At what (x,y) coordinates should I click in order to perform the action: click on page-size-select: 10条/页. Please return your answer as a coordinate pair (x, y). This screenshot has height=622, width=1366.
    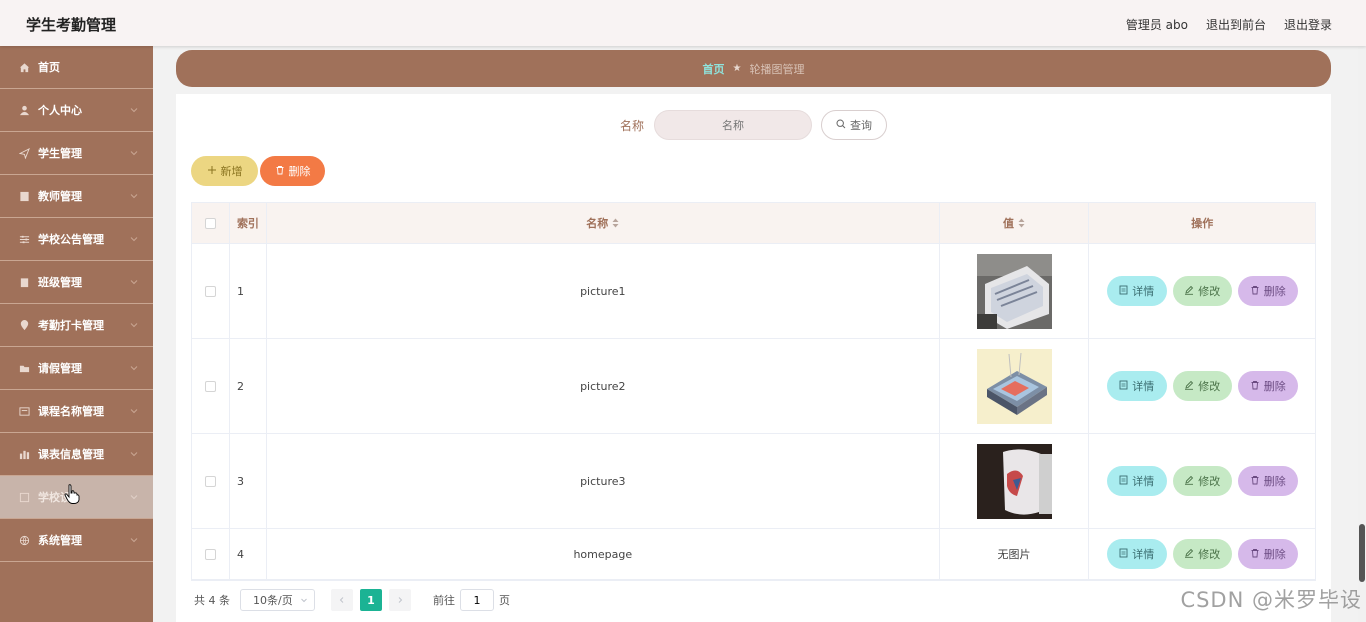
    Looking at the image, I should click on (277, 600).